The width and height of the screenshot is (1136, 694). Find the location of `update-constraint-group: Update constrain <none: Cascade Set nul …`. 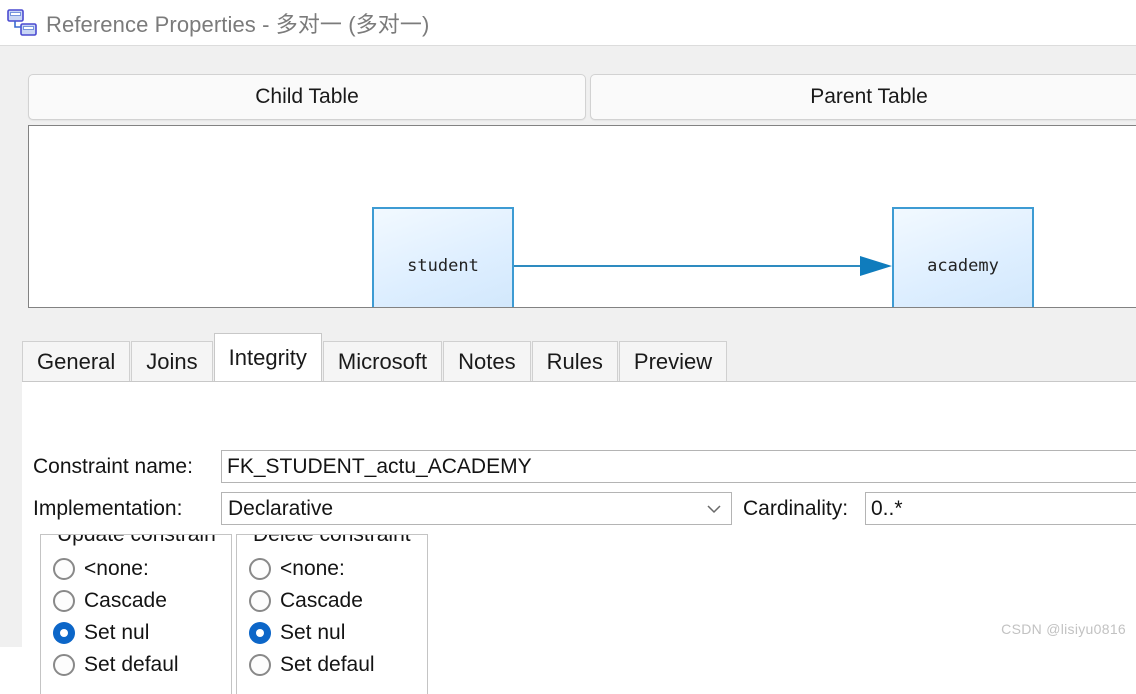

update-constraint-group: Update constrain <none: Cascade Set nul … is located at coordinates (136, 614).